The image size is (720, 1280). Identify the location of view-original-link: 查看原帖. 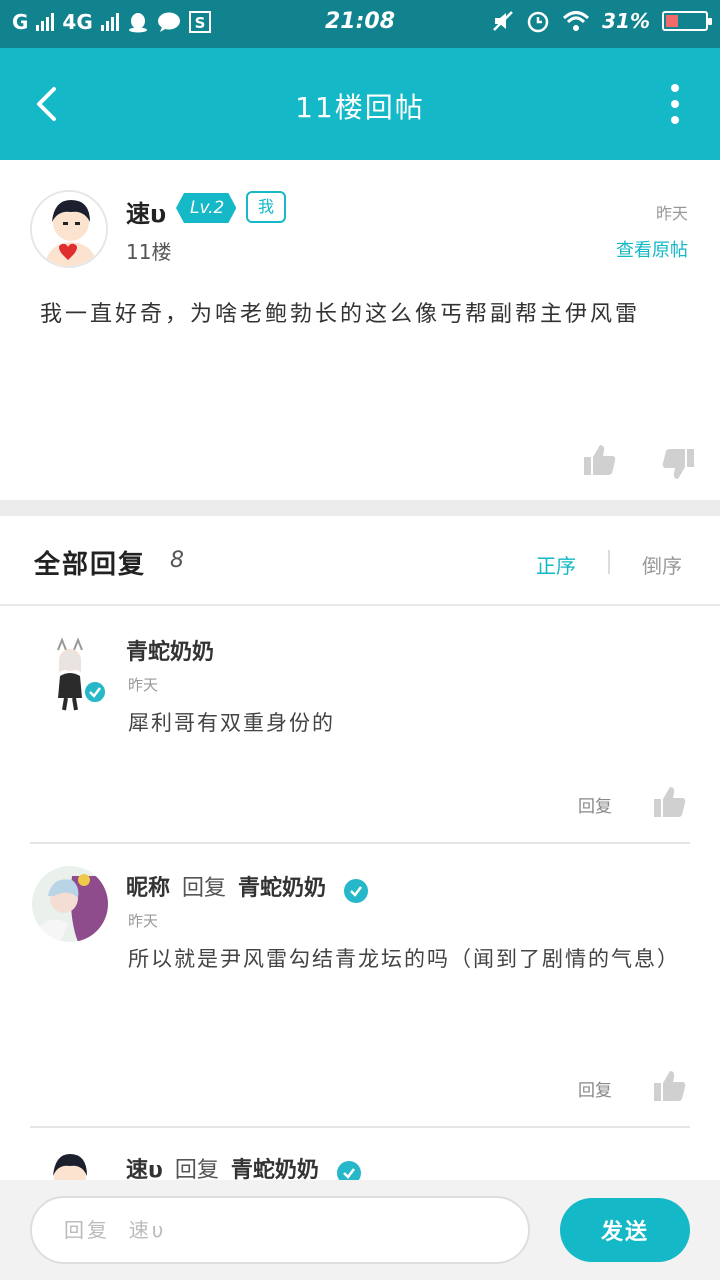
(652, 249).